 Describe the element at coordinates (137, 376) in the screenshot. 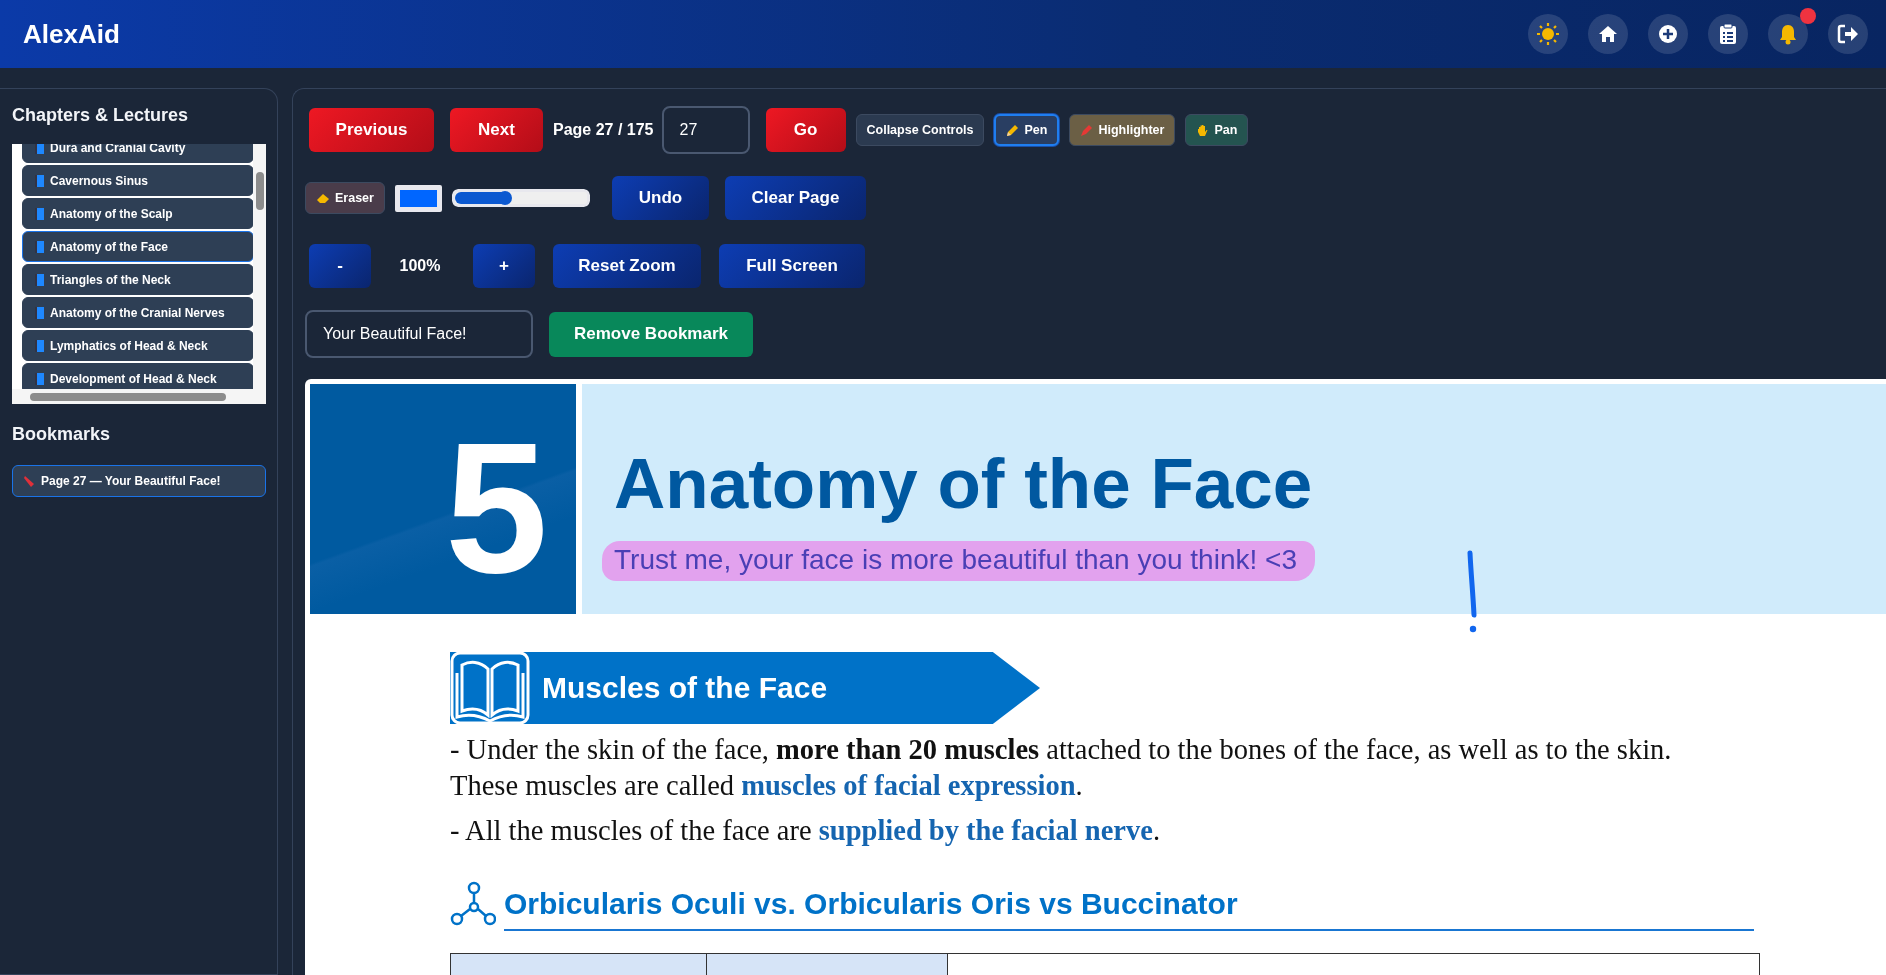

I see `chapter-item: Development of Head & Neck` at that location.